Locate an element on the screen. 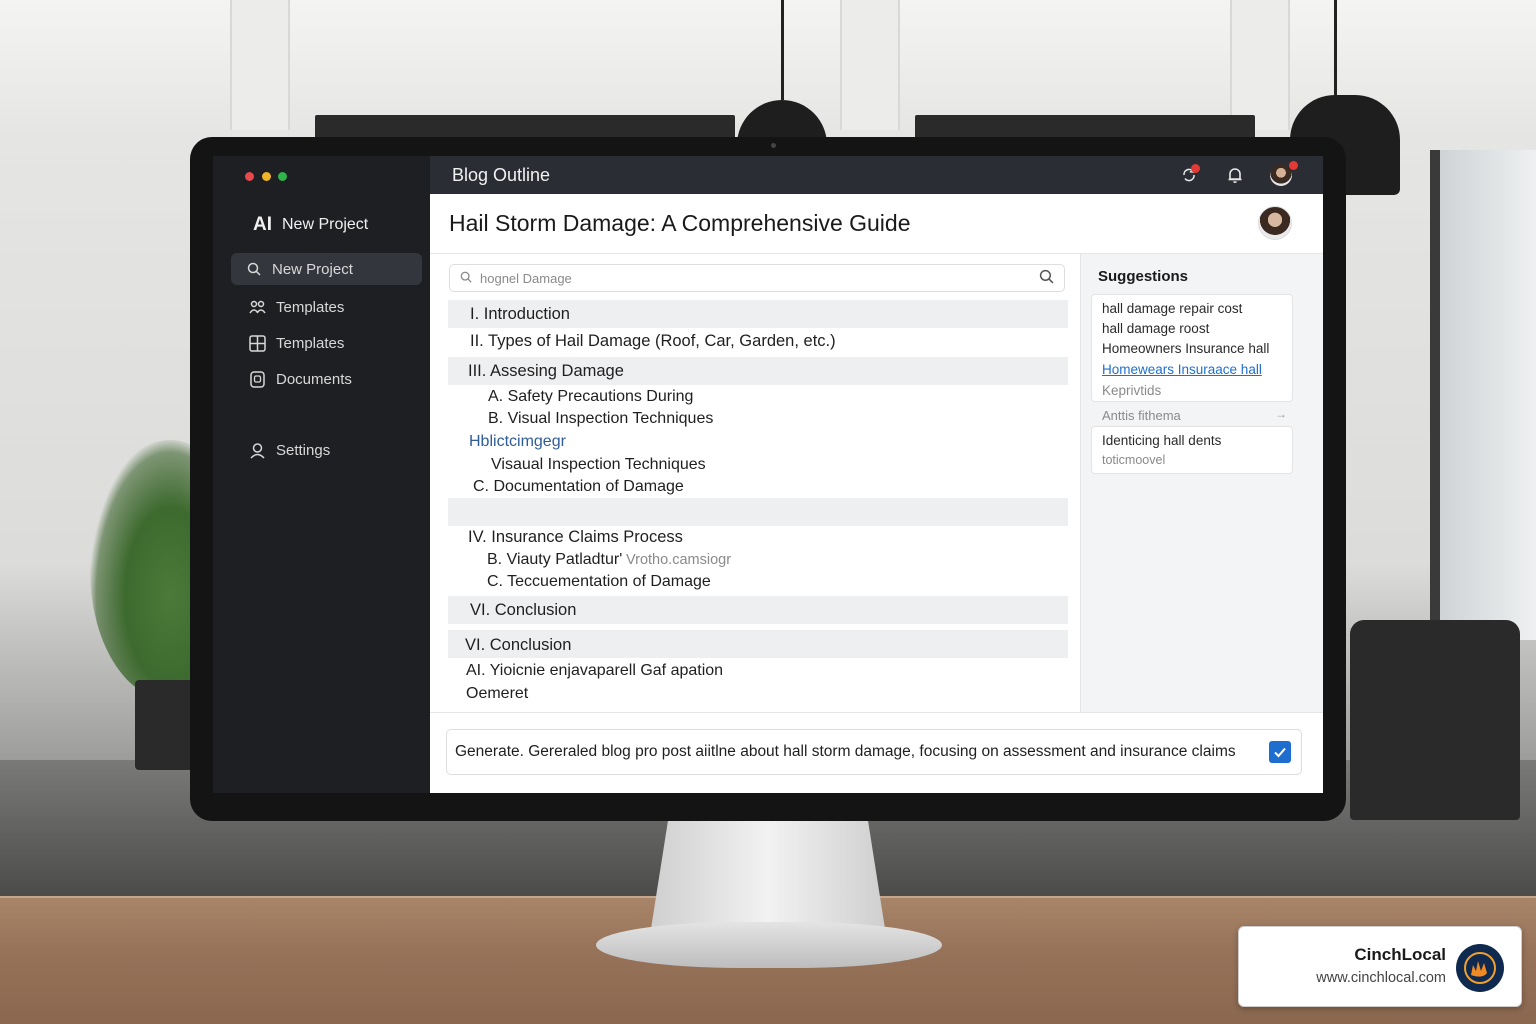 The height and width of the screenshot is (1024, 1536). document-header: Hail Storm Damage: A Comprehensive Guide is located at coordinates (876, 224).